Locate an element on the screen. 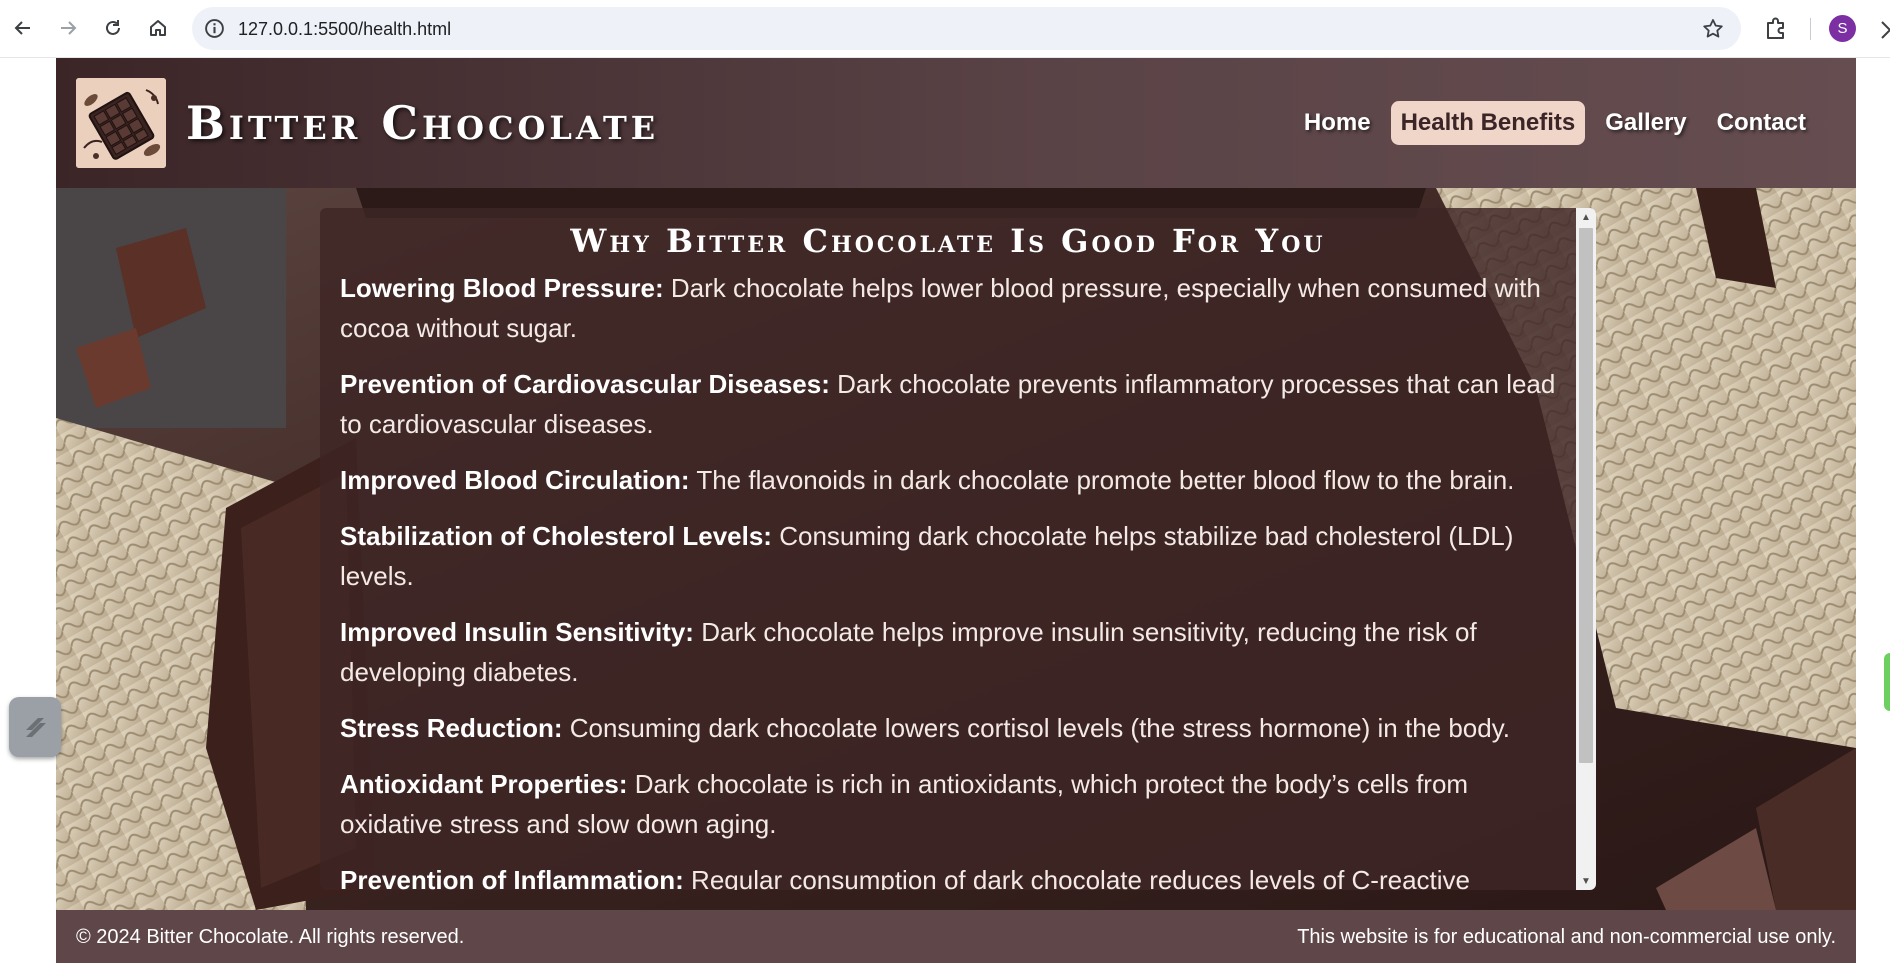 Image resolution: width=1890 pixels, height=963 pixels. browser-toolbar: 127.0.0.1:5500/health.html S is located at coordinates (945, 29).